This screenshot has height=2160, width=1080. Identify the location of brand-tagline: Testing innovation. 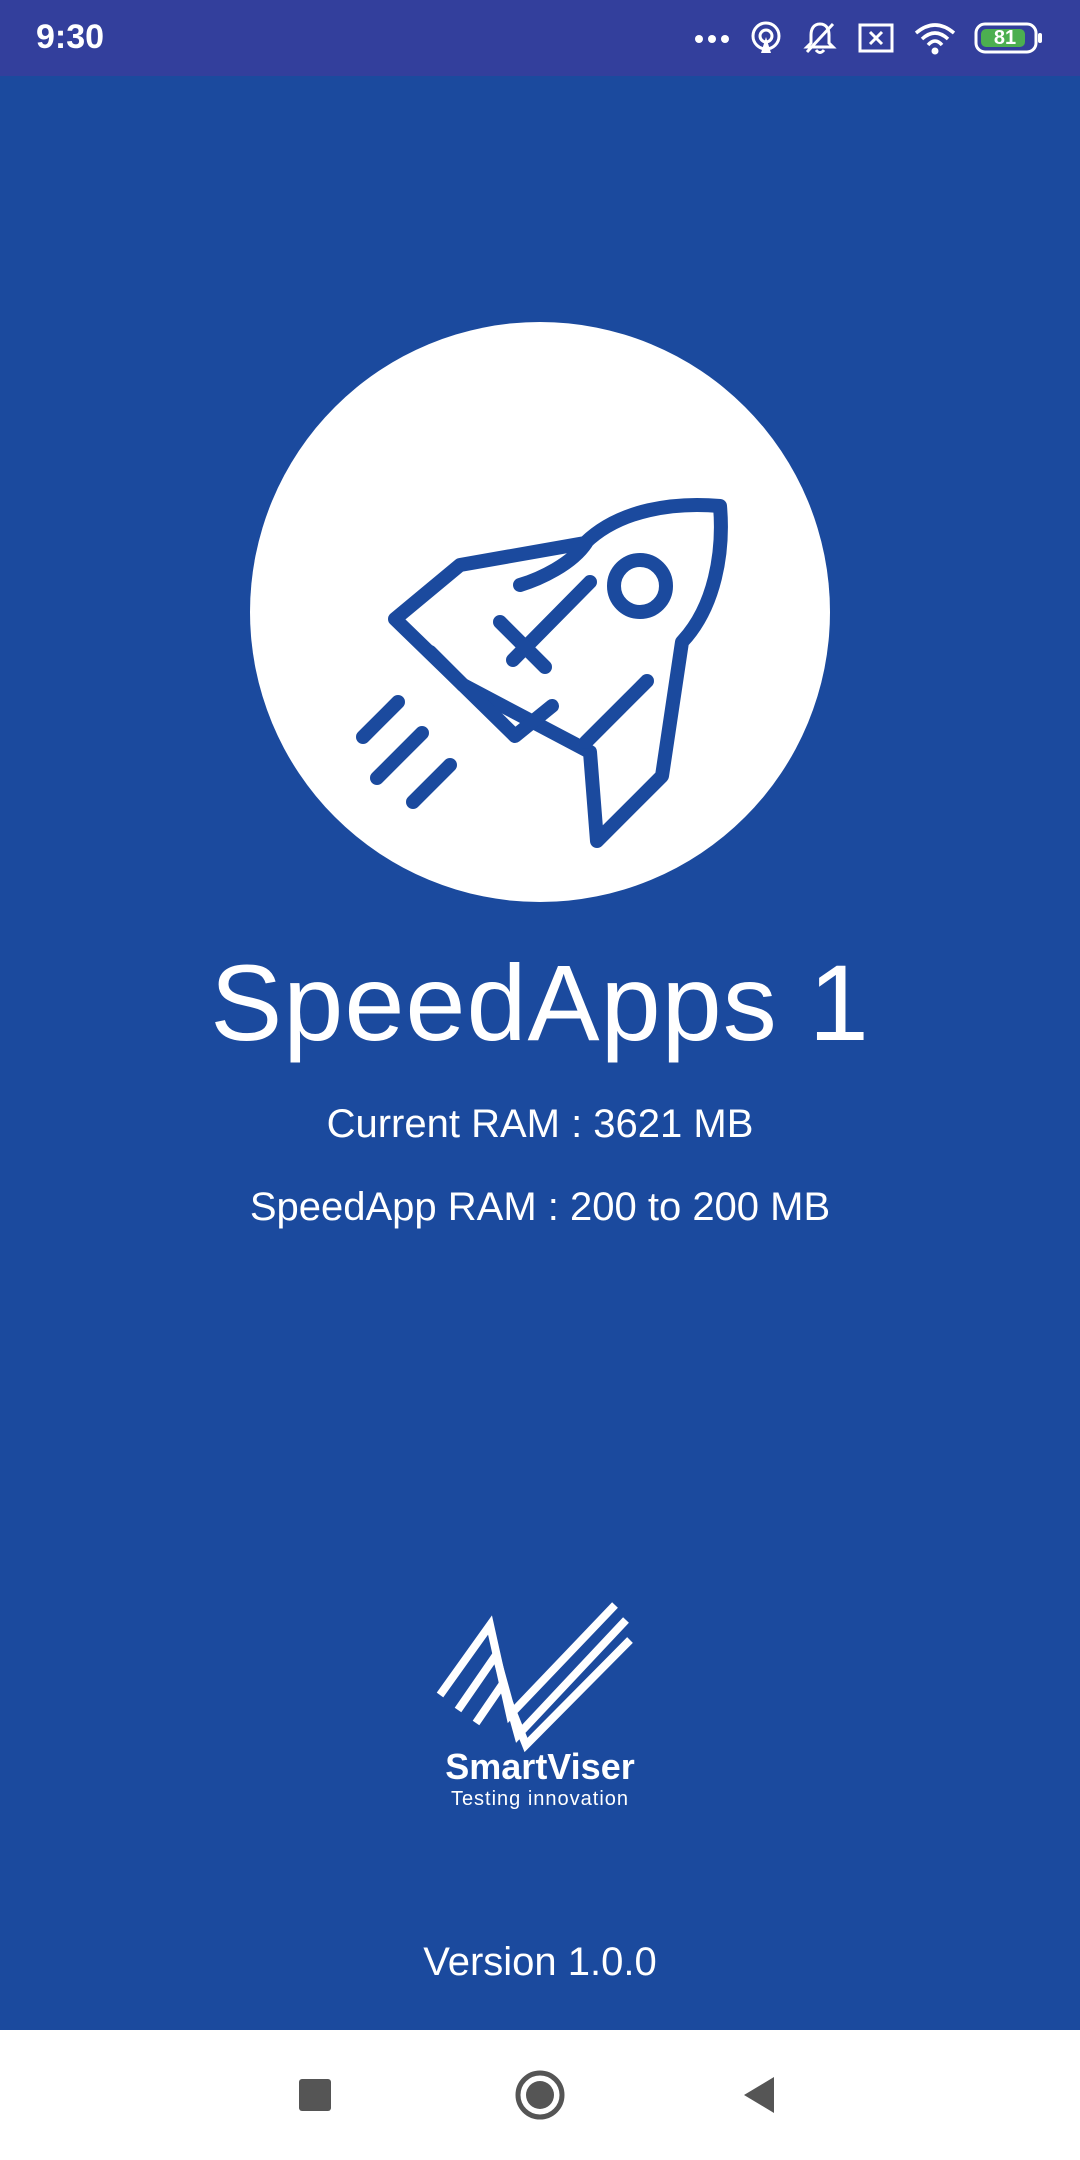
(540, 1799).